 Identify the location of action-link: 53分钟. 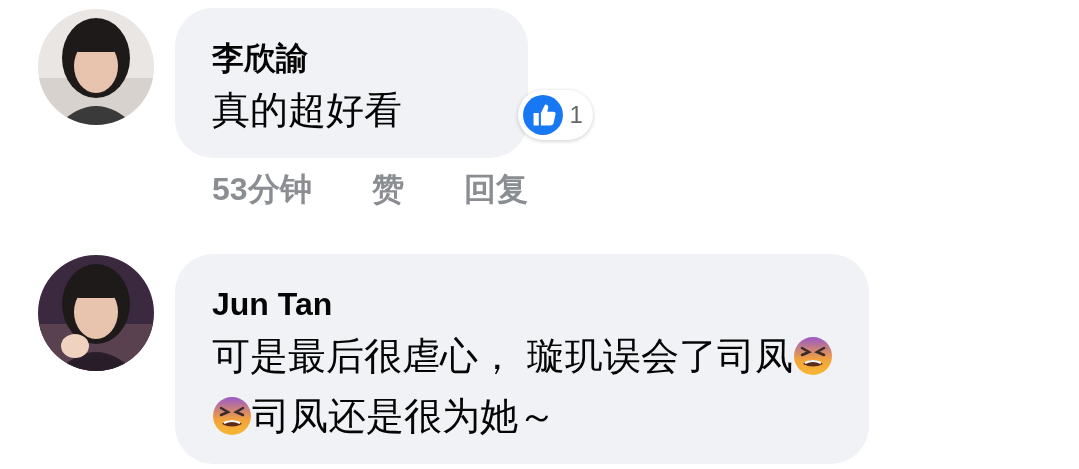
(262, 190).